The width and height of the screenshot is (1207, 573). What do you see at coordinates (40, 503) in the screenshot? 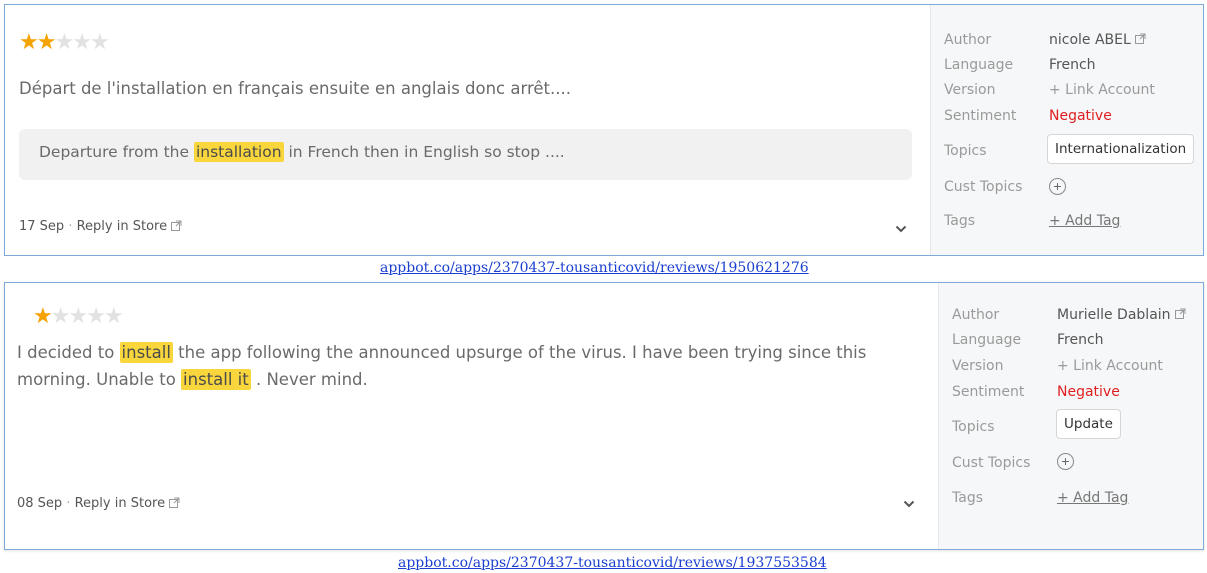
I see `review-date: 08 Sep` at bounding box center [40, 503].